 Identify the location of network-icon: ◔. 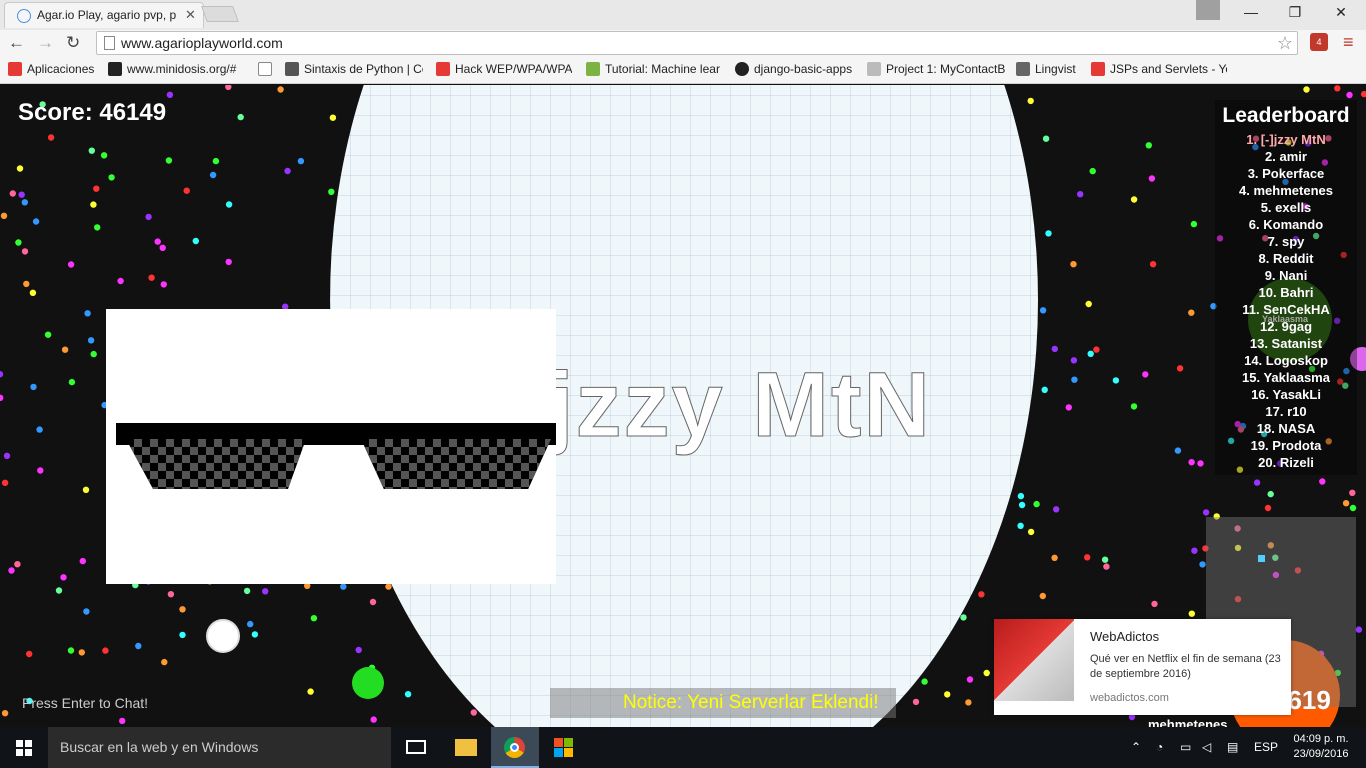
(1159, 747).